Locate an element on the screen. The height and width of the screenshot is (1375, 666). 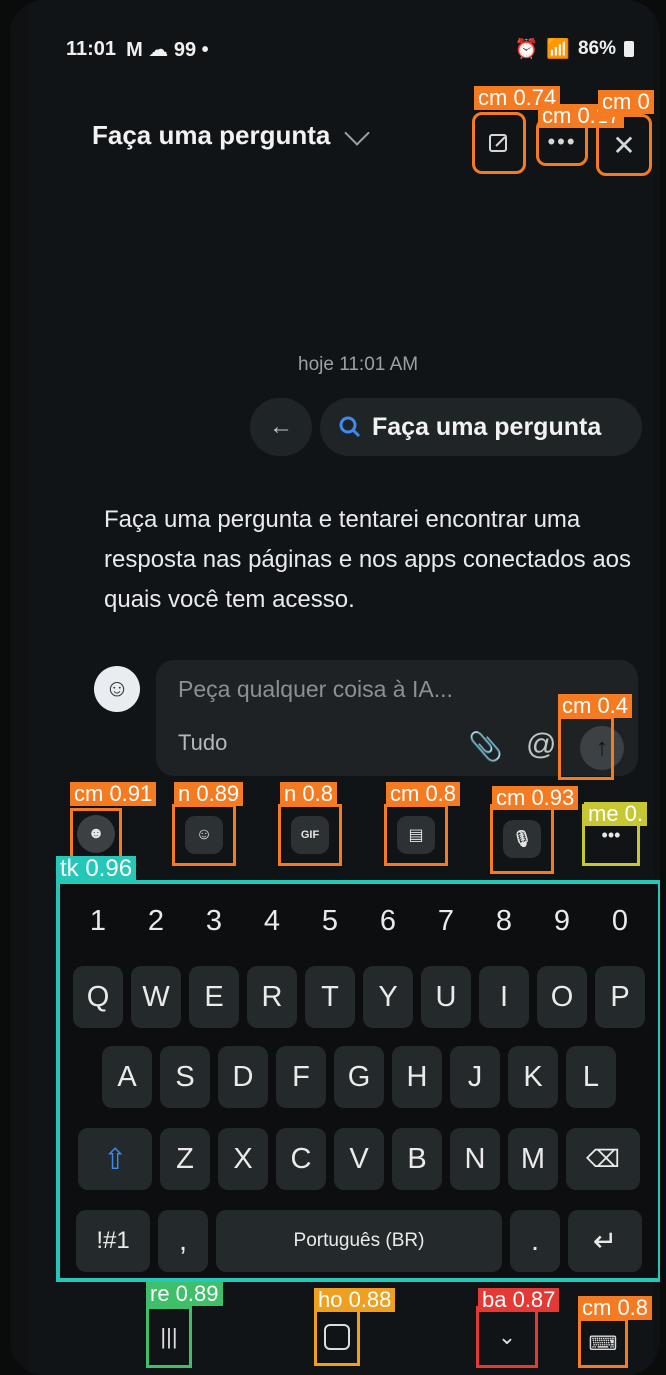
shift-key: ⇧ is located at coordinates (115, 1159).